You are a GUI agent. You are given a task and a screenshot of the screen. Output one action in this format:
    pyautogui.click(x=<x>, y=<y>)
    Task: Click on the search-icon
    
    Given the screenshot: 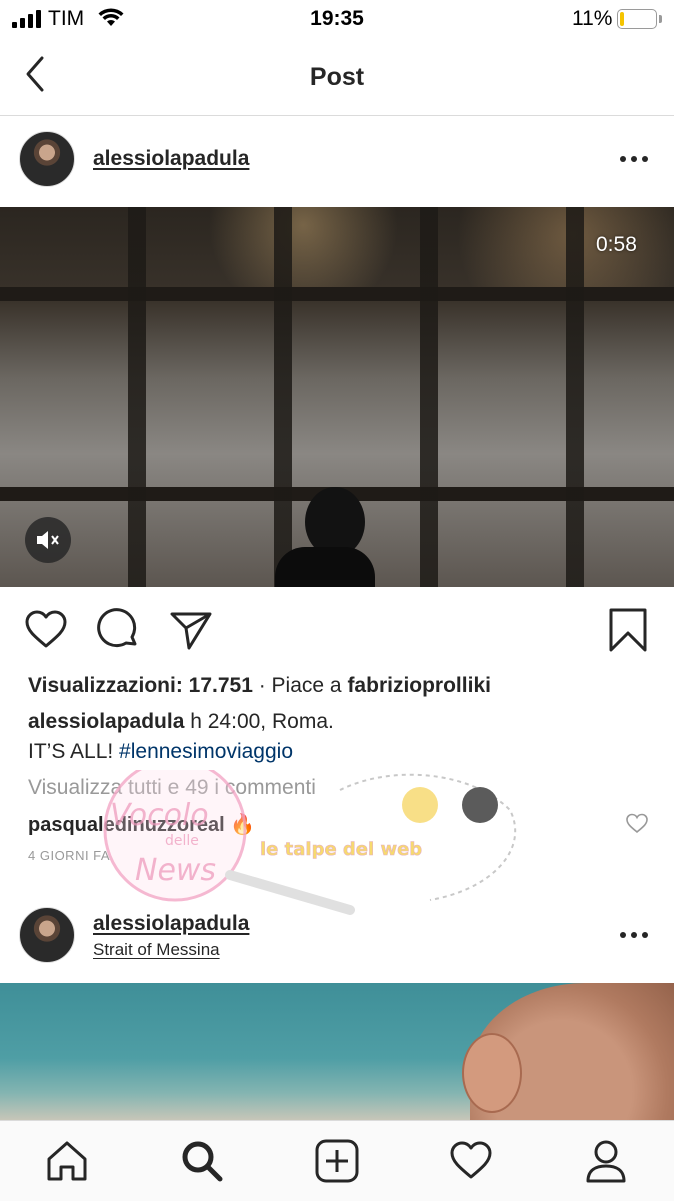 What is the action you would take?
    pyautogui.click(x=202, y=1161)
    